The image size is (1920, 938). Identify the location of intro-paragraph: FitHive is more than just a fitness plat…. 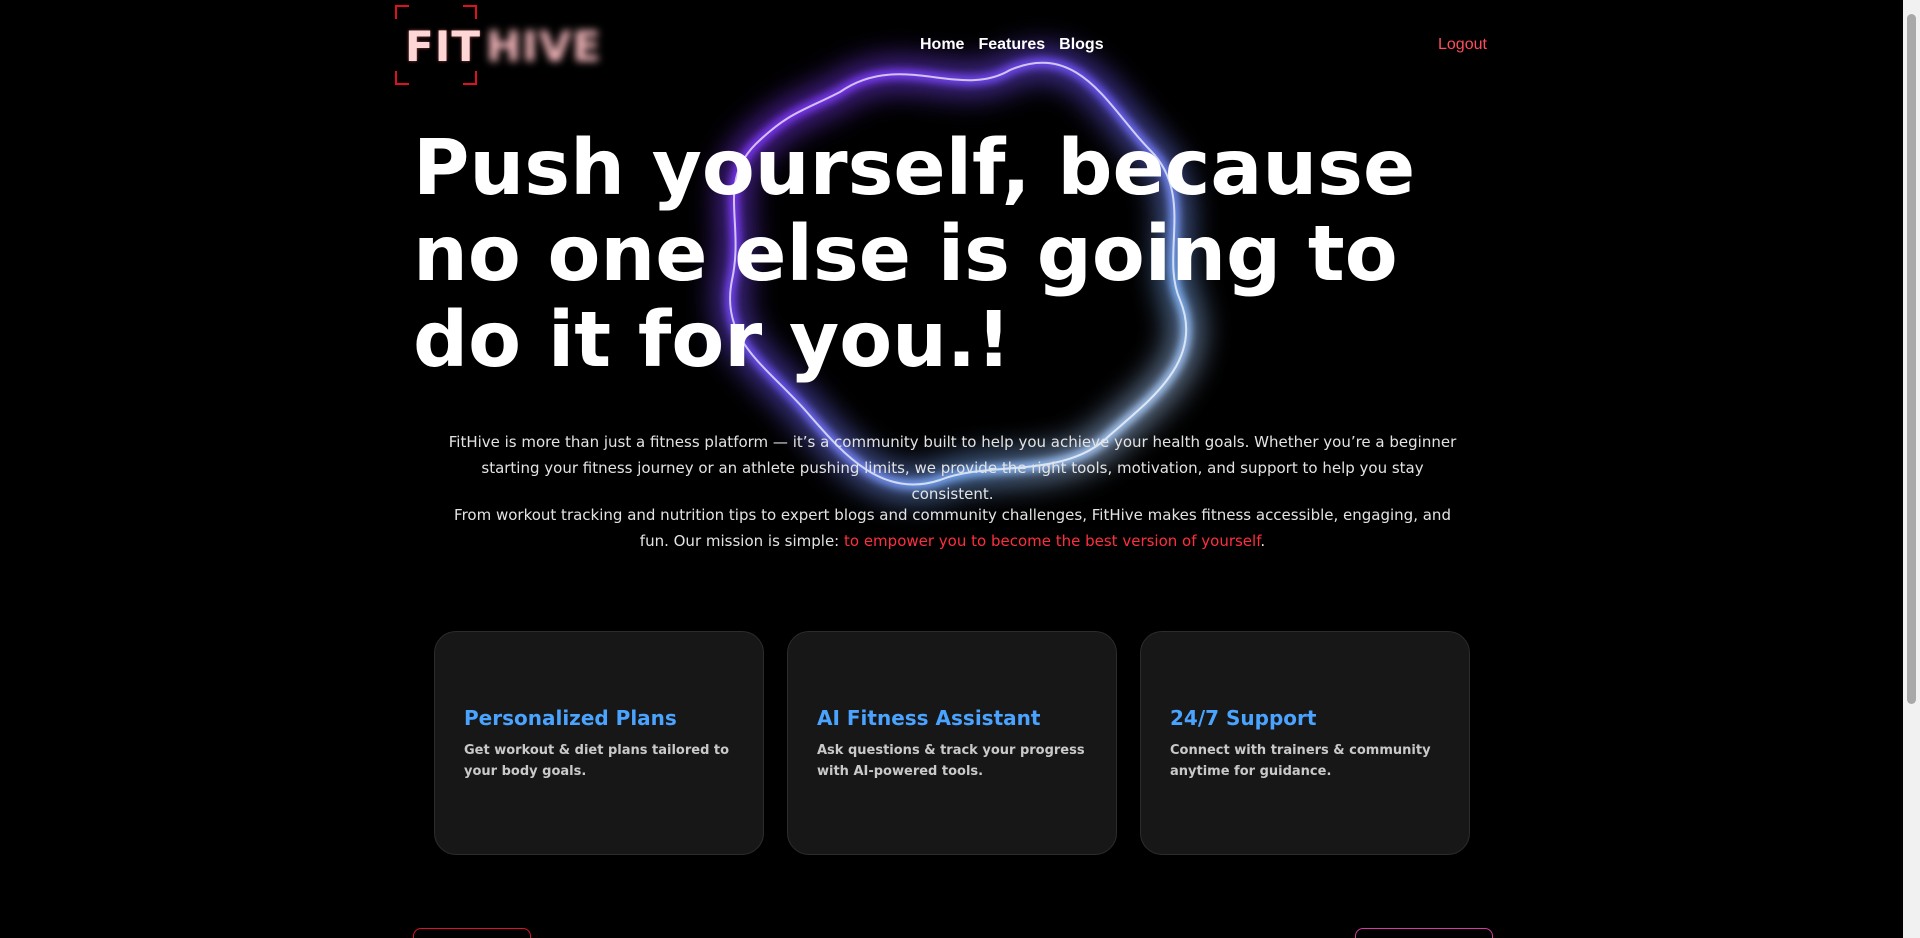
(952, 468).